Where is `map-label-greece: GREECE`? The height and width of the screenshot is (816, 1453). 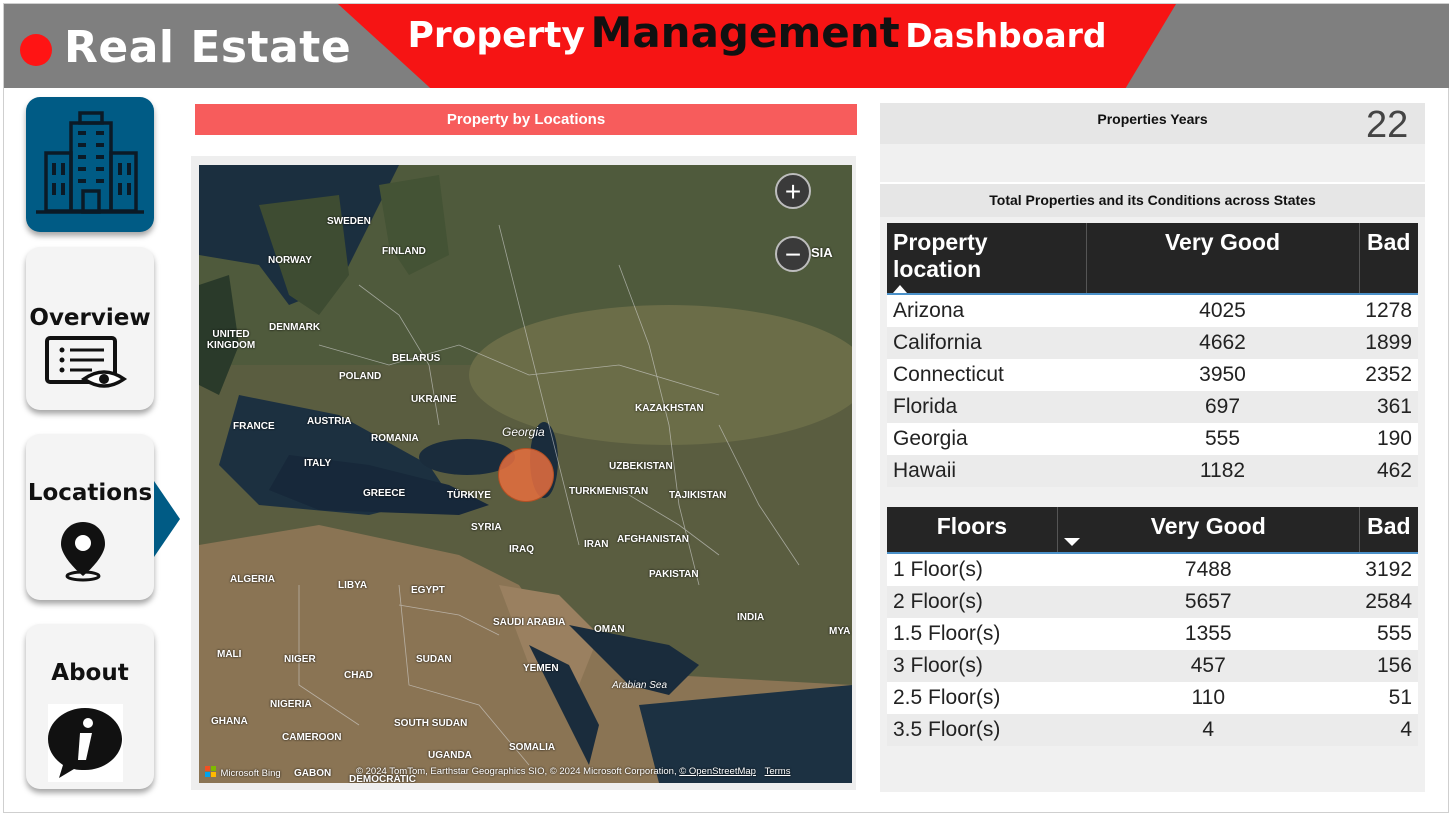
map-label-greece: GREECE is located at coordinates (384, 493).